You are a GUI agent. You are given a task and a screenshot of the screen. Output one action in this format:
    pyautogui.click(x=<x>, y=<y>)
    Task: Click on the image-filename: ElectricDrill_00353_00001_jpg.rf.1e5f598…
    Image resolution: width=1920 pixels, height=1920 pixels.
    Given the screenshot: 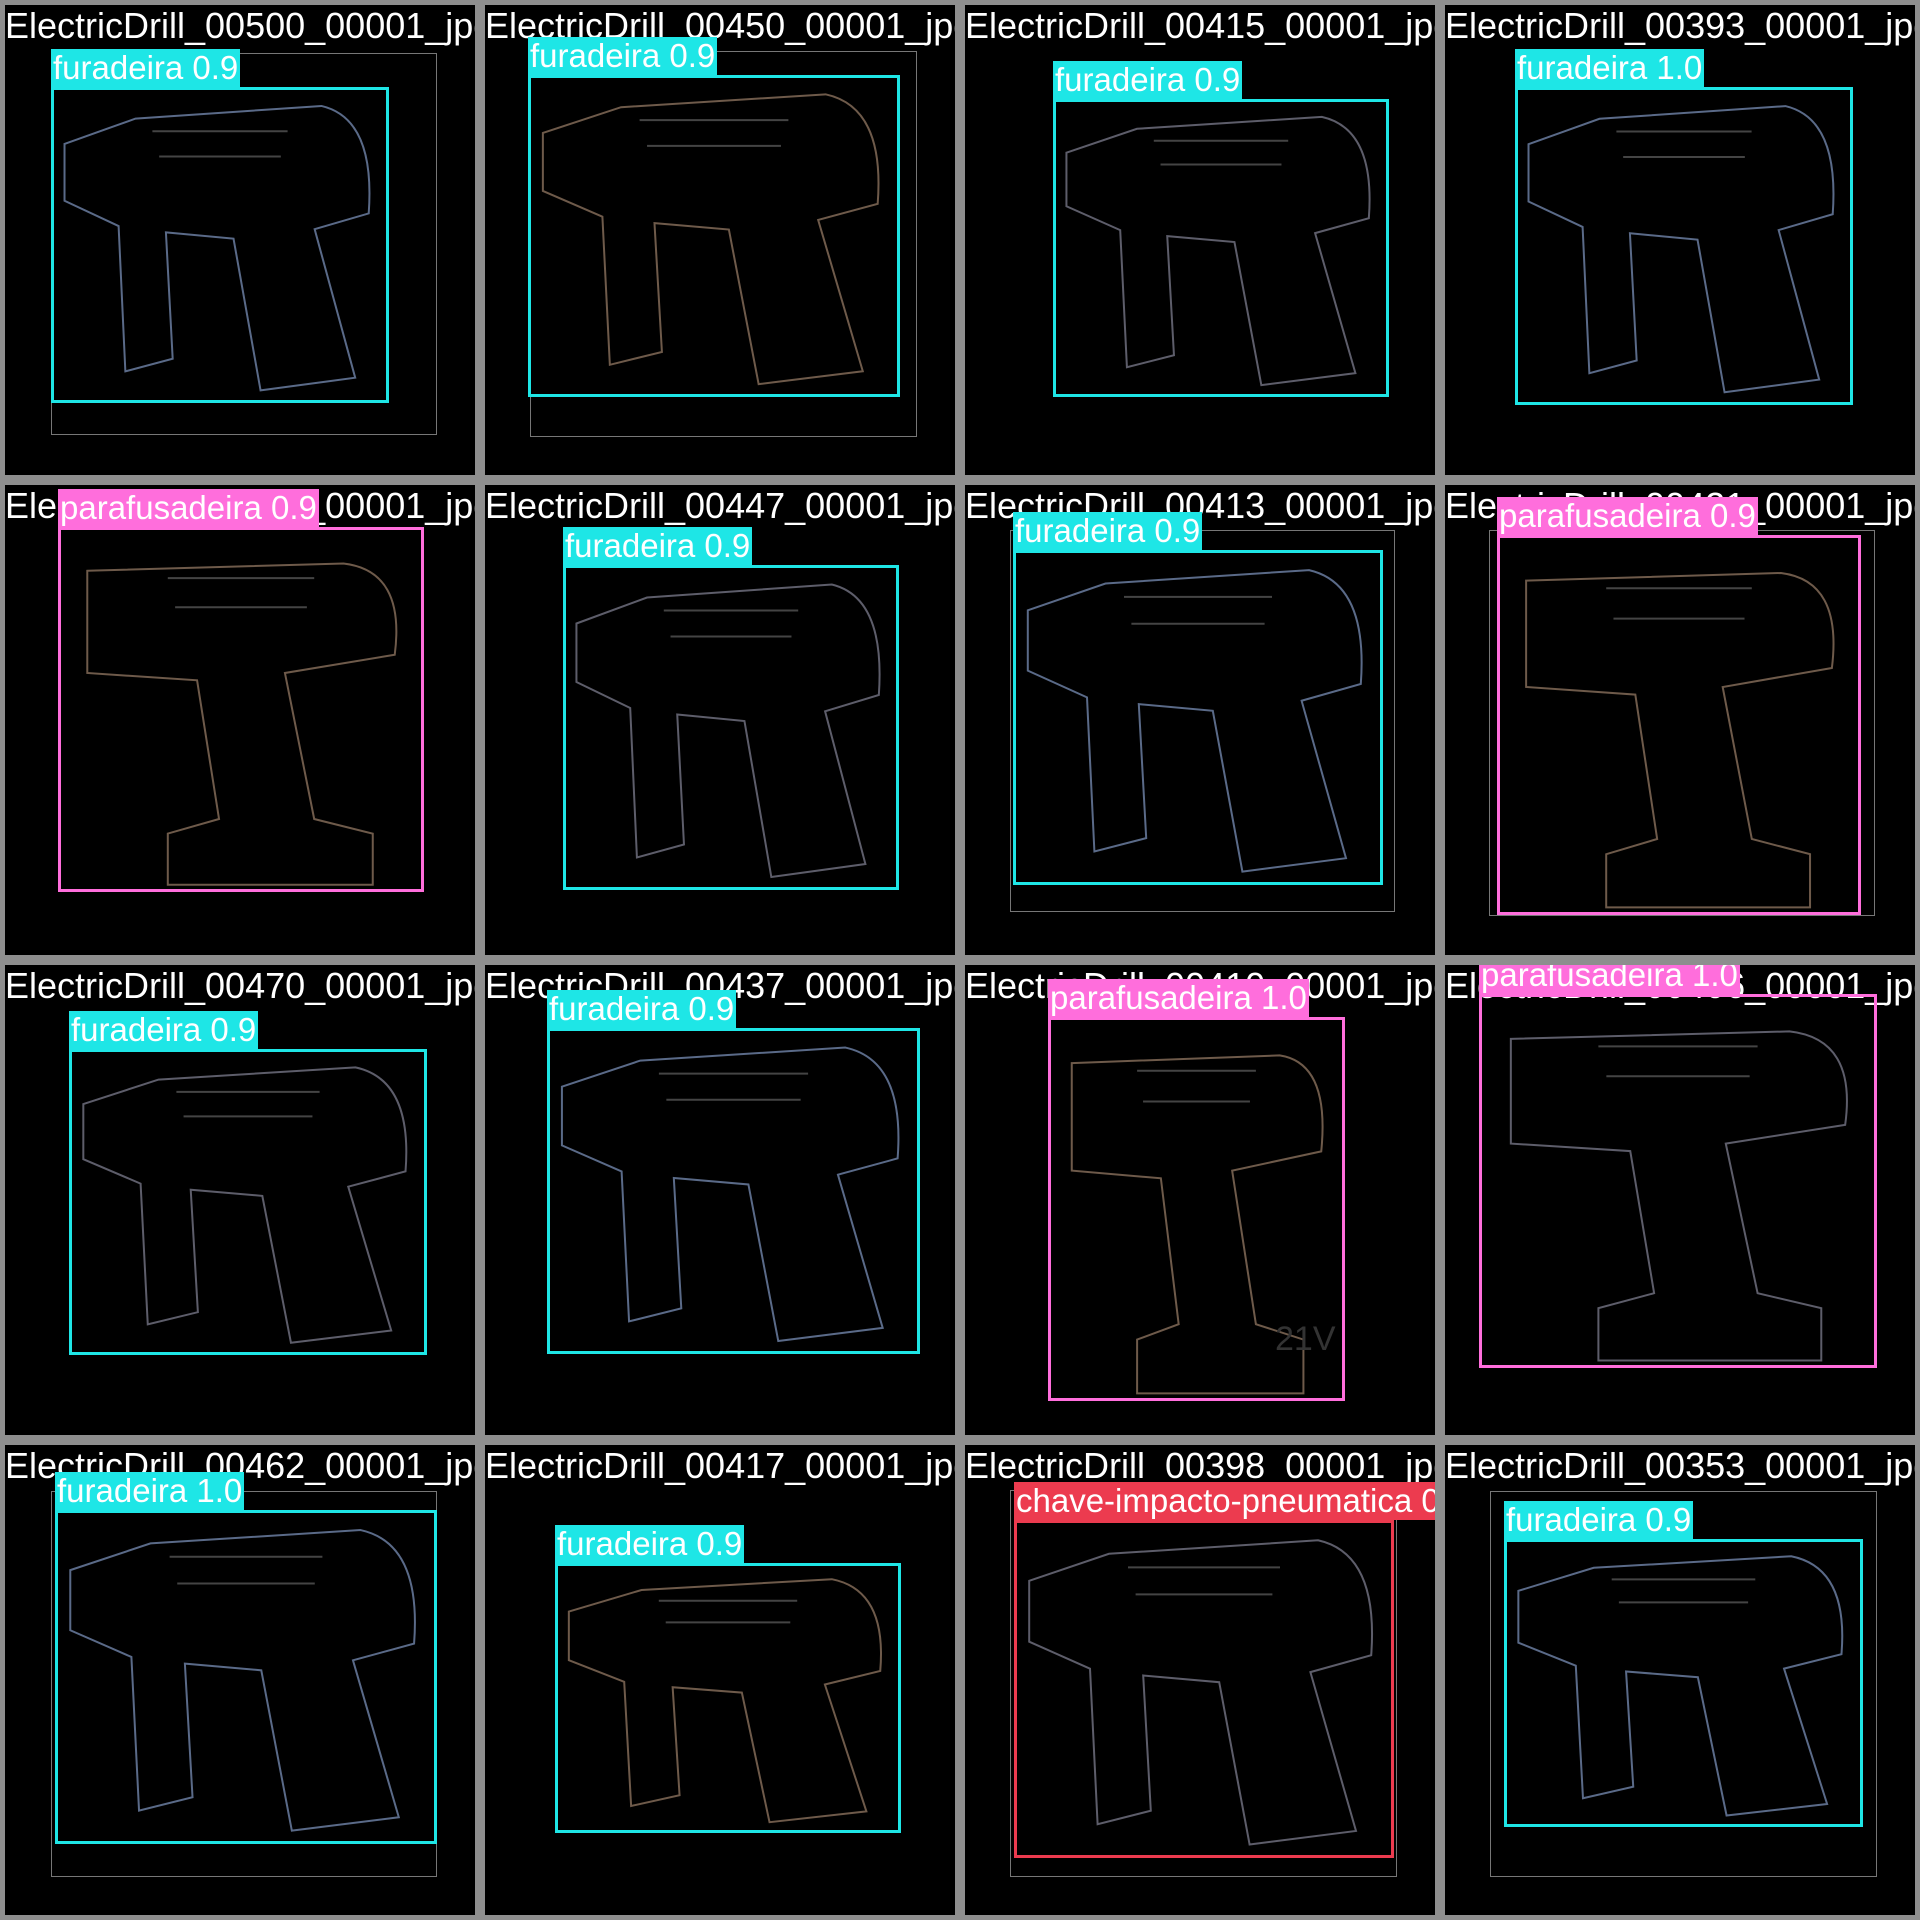 What is the action you would take?
    pyautogui.click(x=1680, y=1465)
    